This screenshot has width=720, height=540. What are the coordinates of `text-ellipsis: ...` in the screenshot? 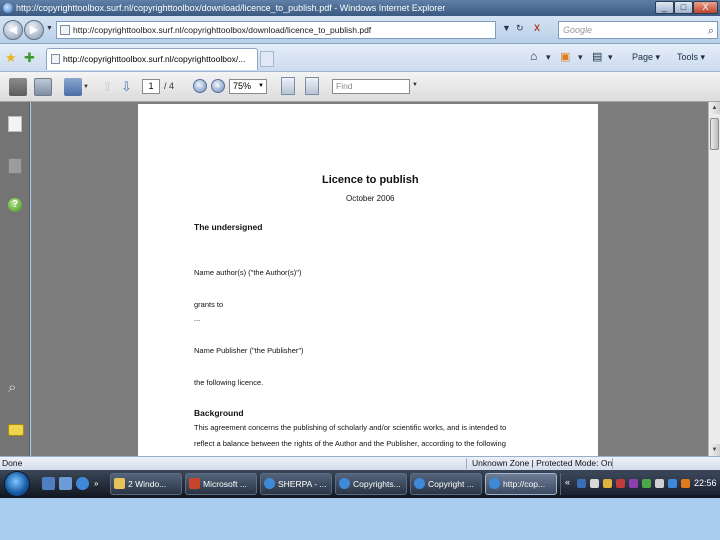 It's located at (197, 318).